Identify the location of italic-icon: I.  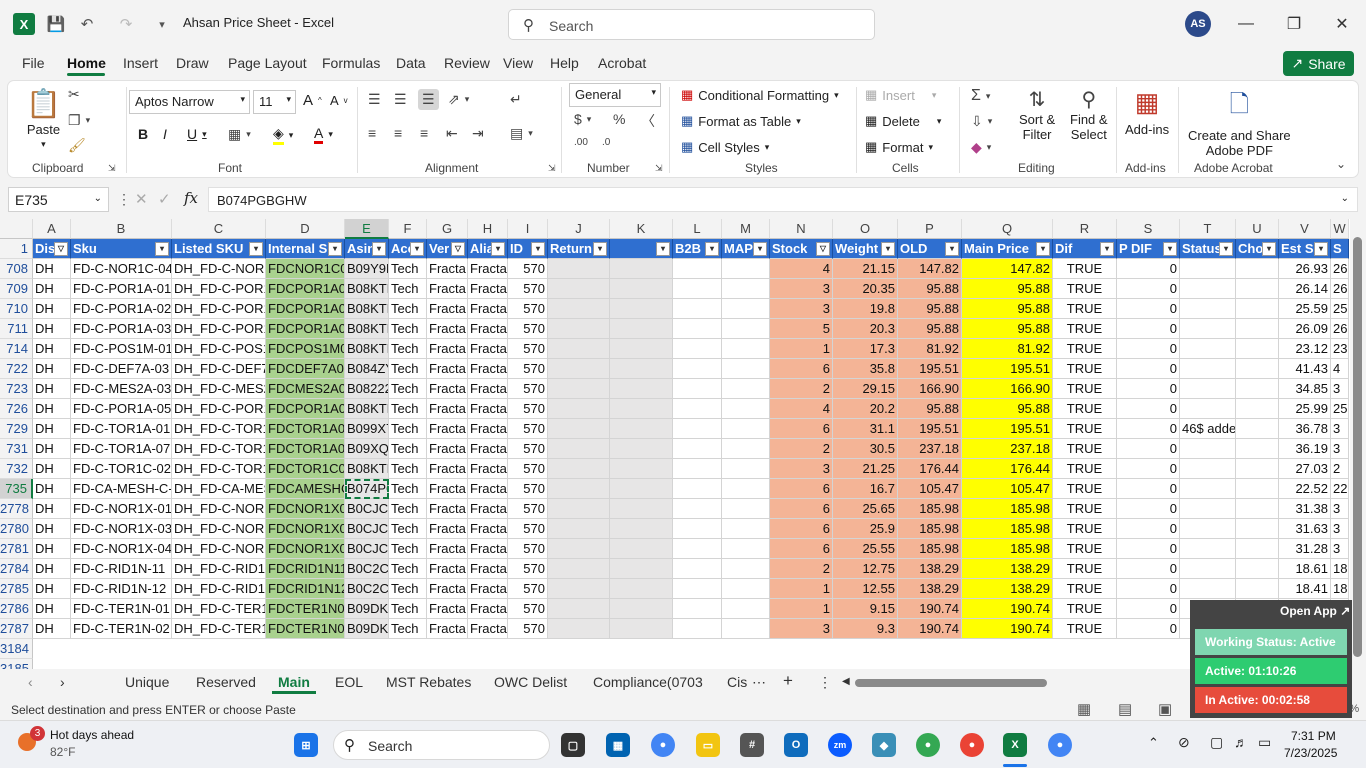
(165, 134).